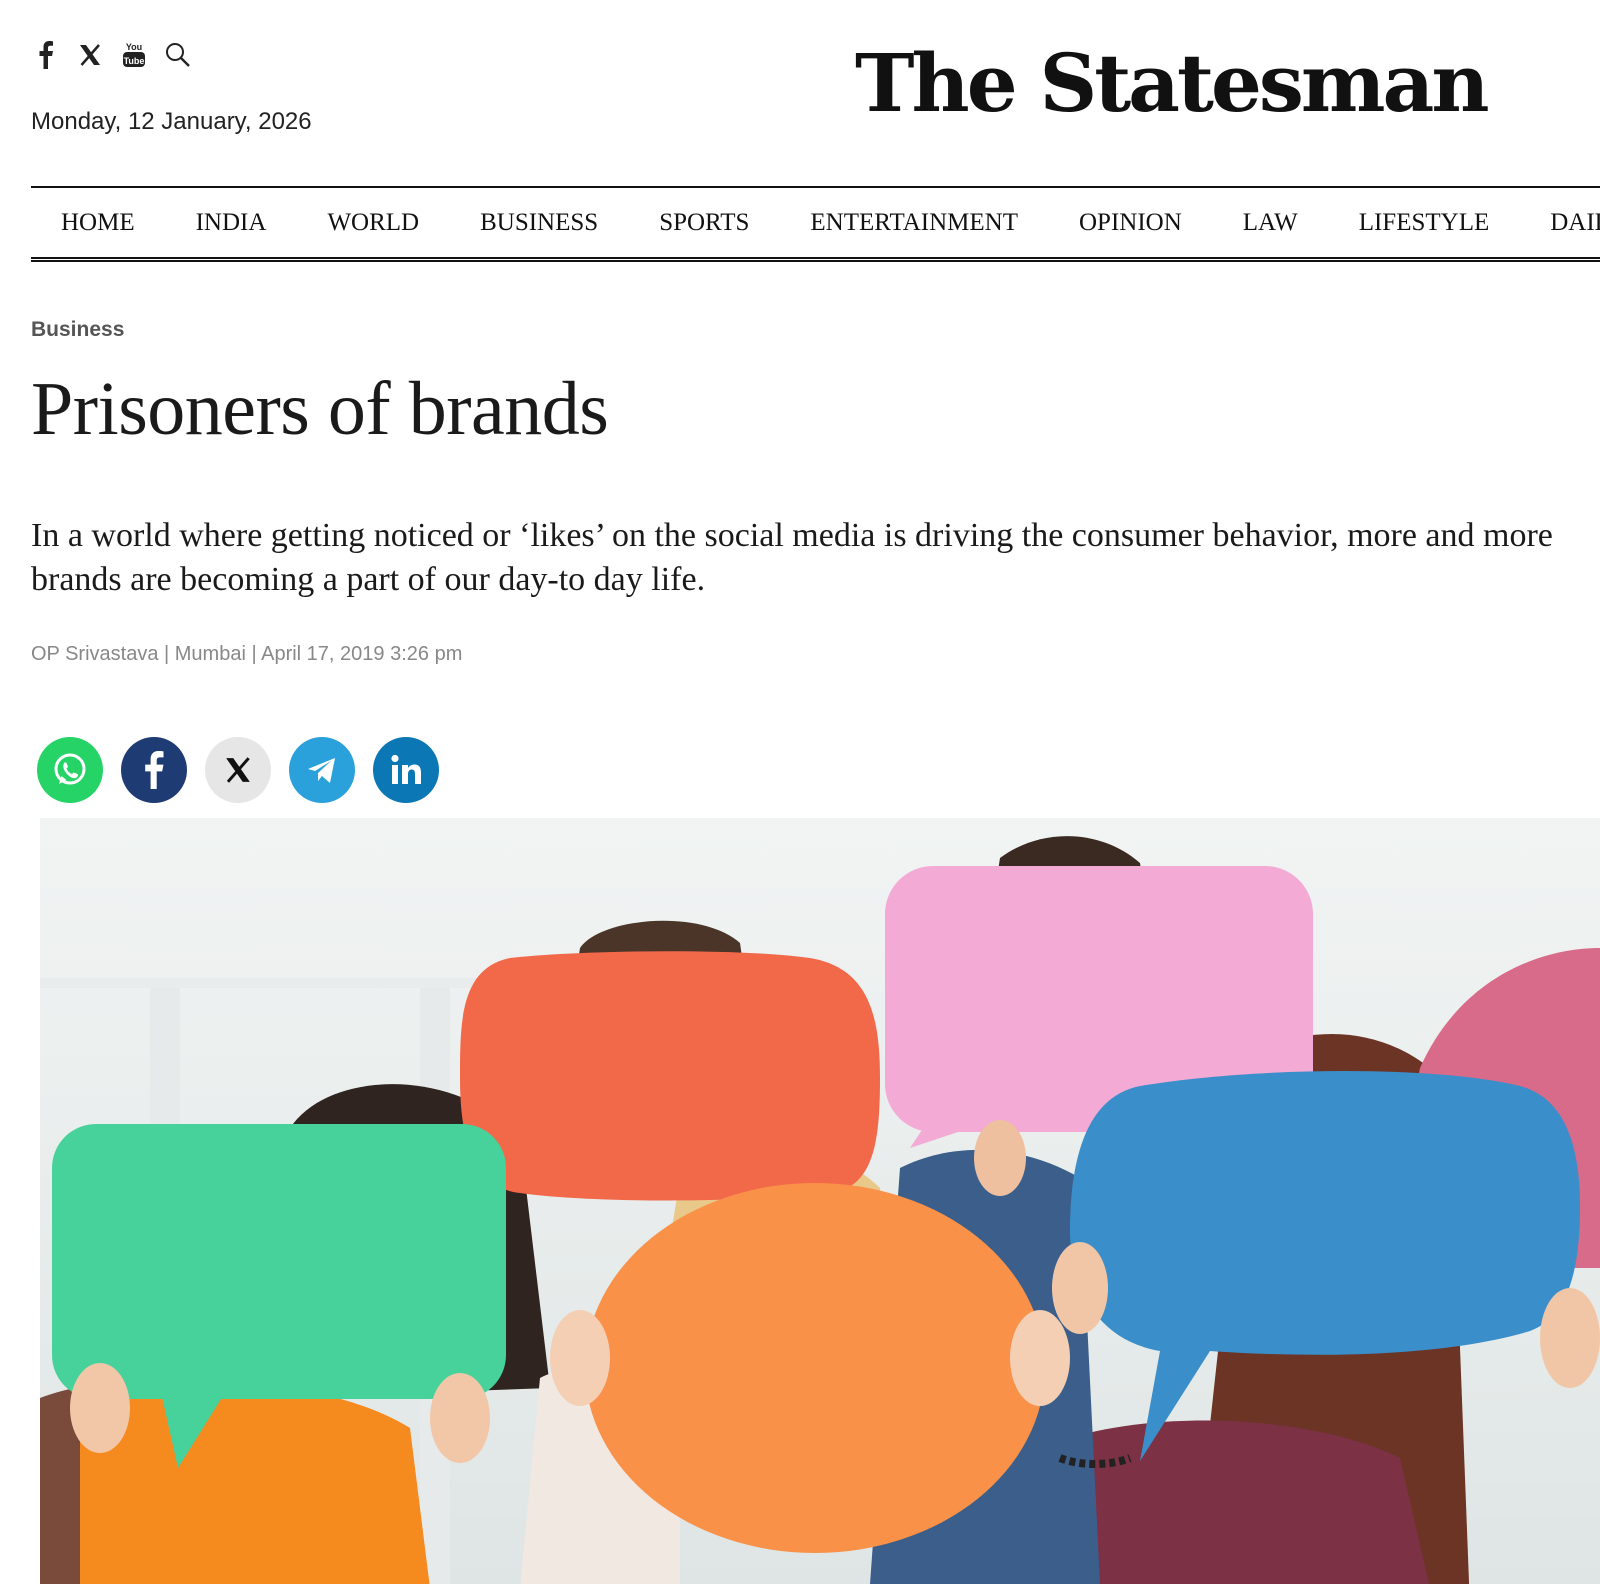 The height and width of the screenshot is (1584, 1600). I want to click on whatsapp-icon, so click(70, 769).